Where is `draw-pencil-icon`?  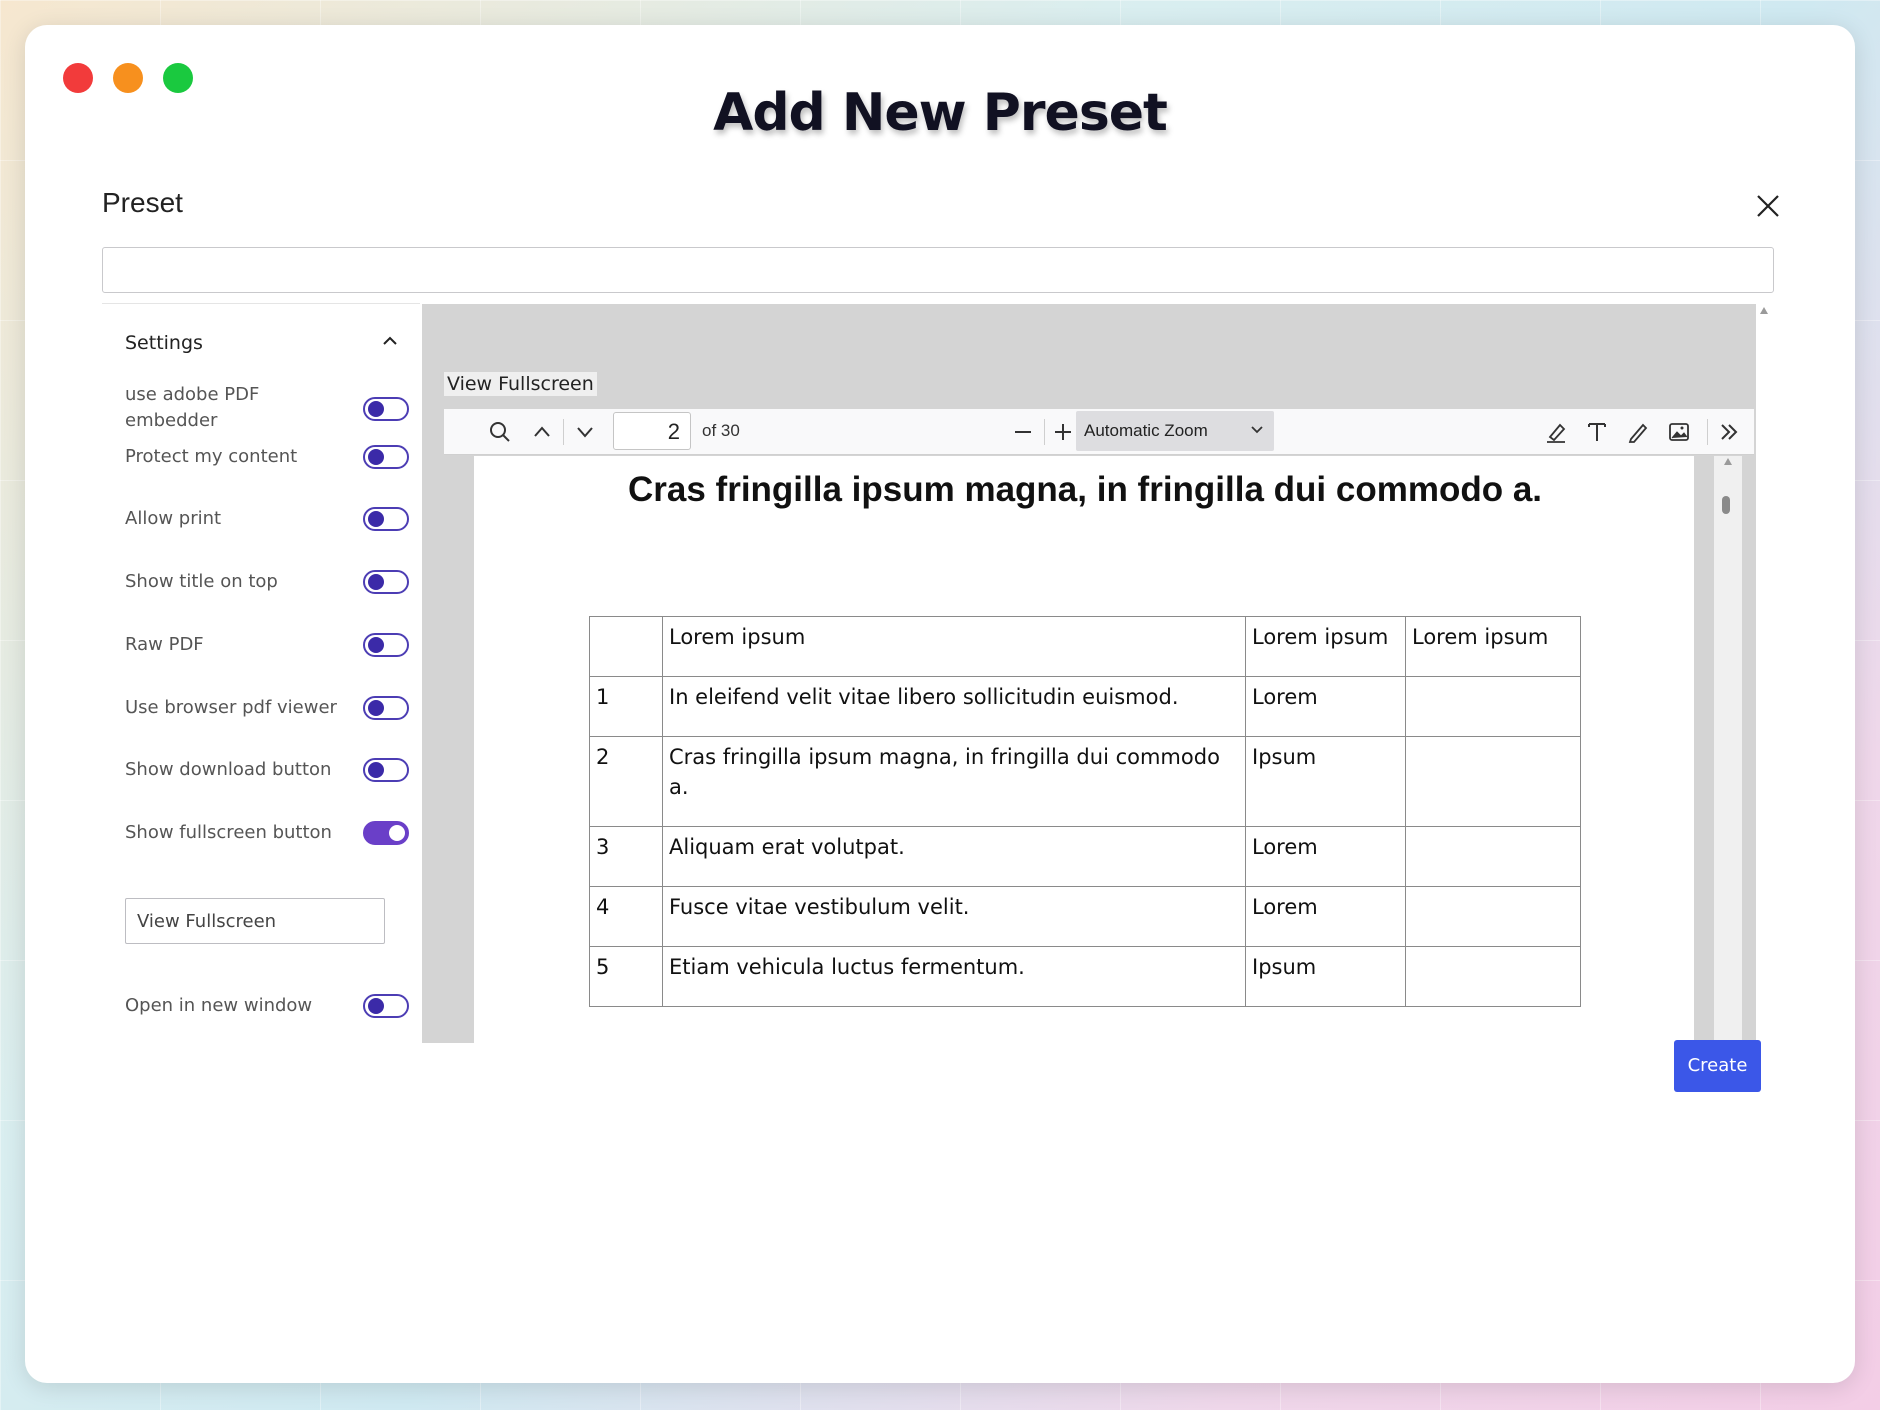 draw-pencil-icon is located at coordinates (1638, 432).